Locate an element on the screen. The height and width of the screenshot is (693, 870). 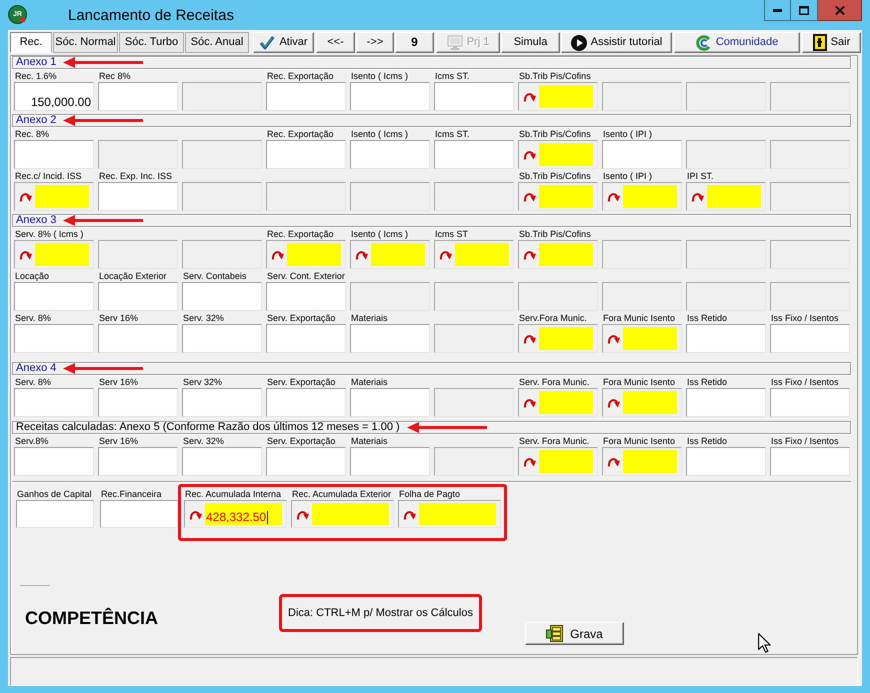
toolbar-button: Sair is located at coordinates (831, 42).